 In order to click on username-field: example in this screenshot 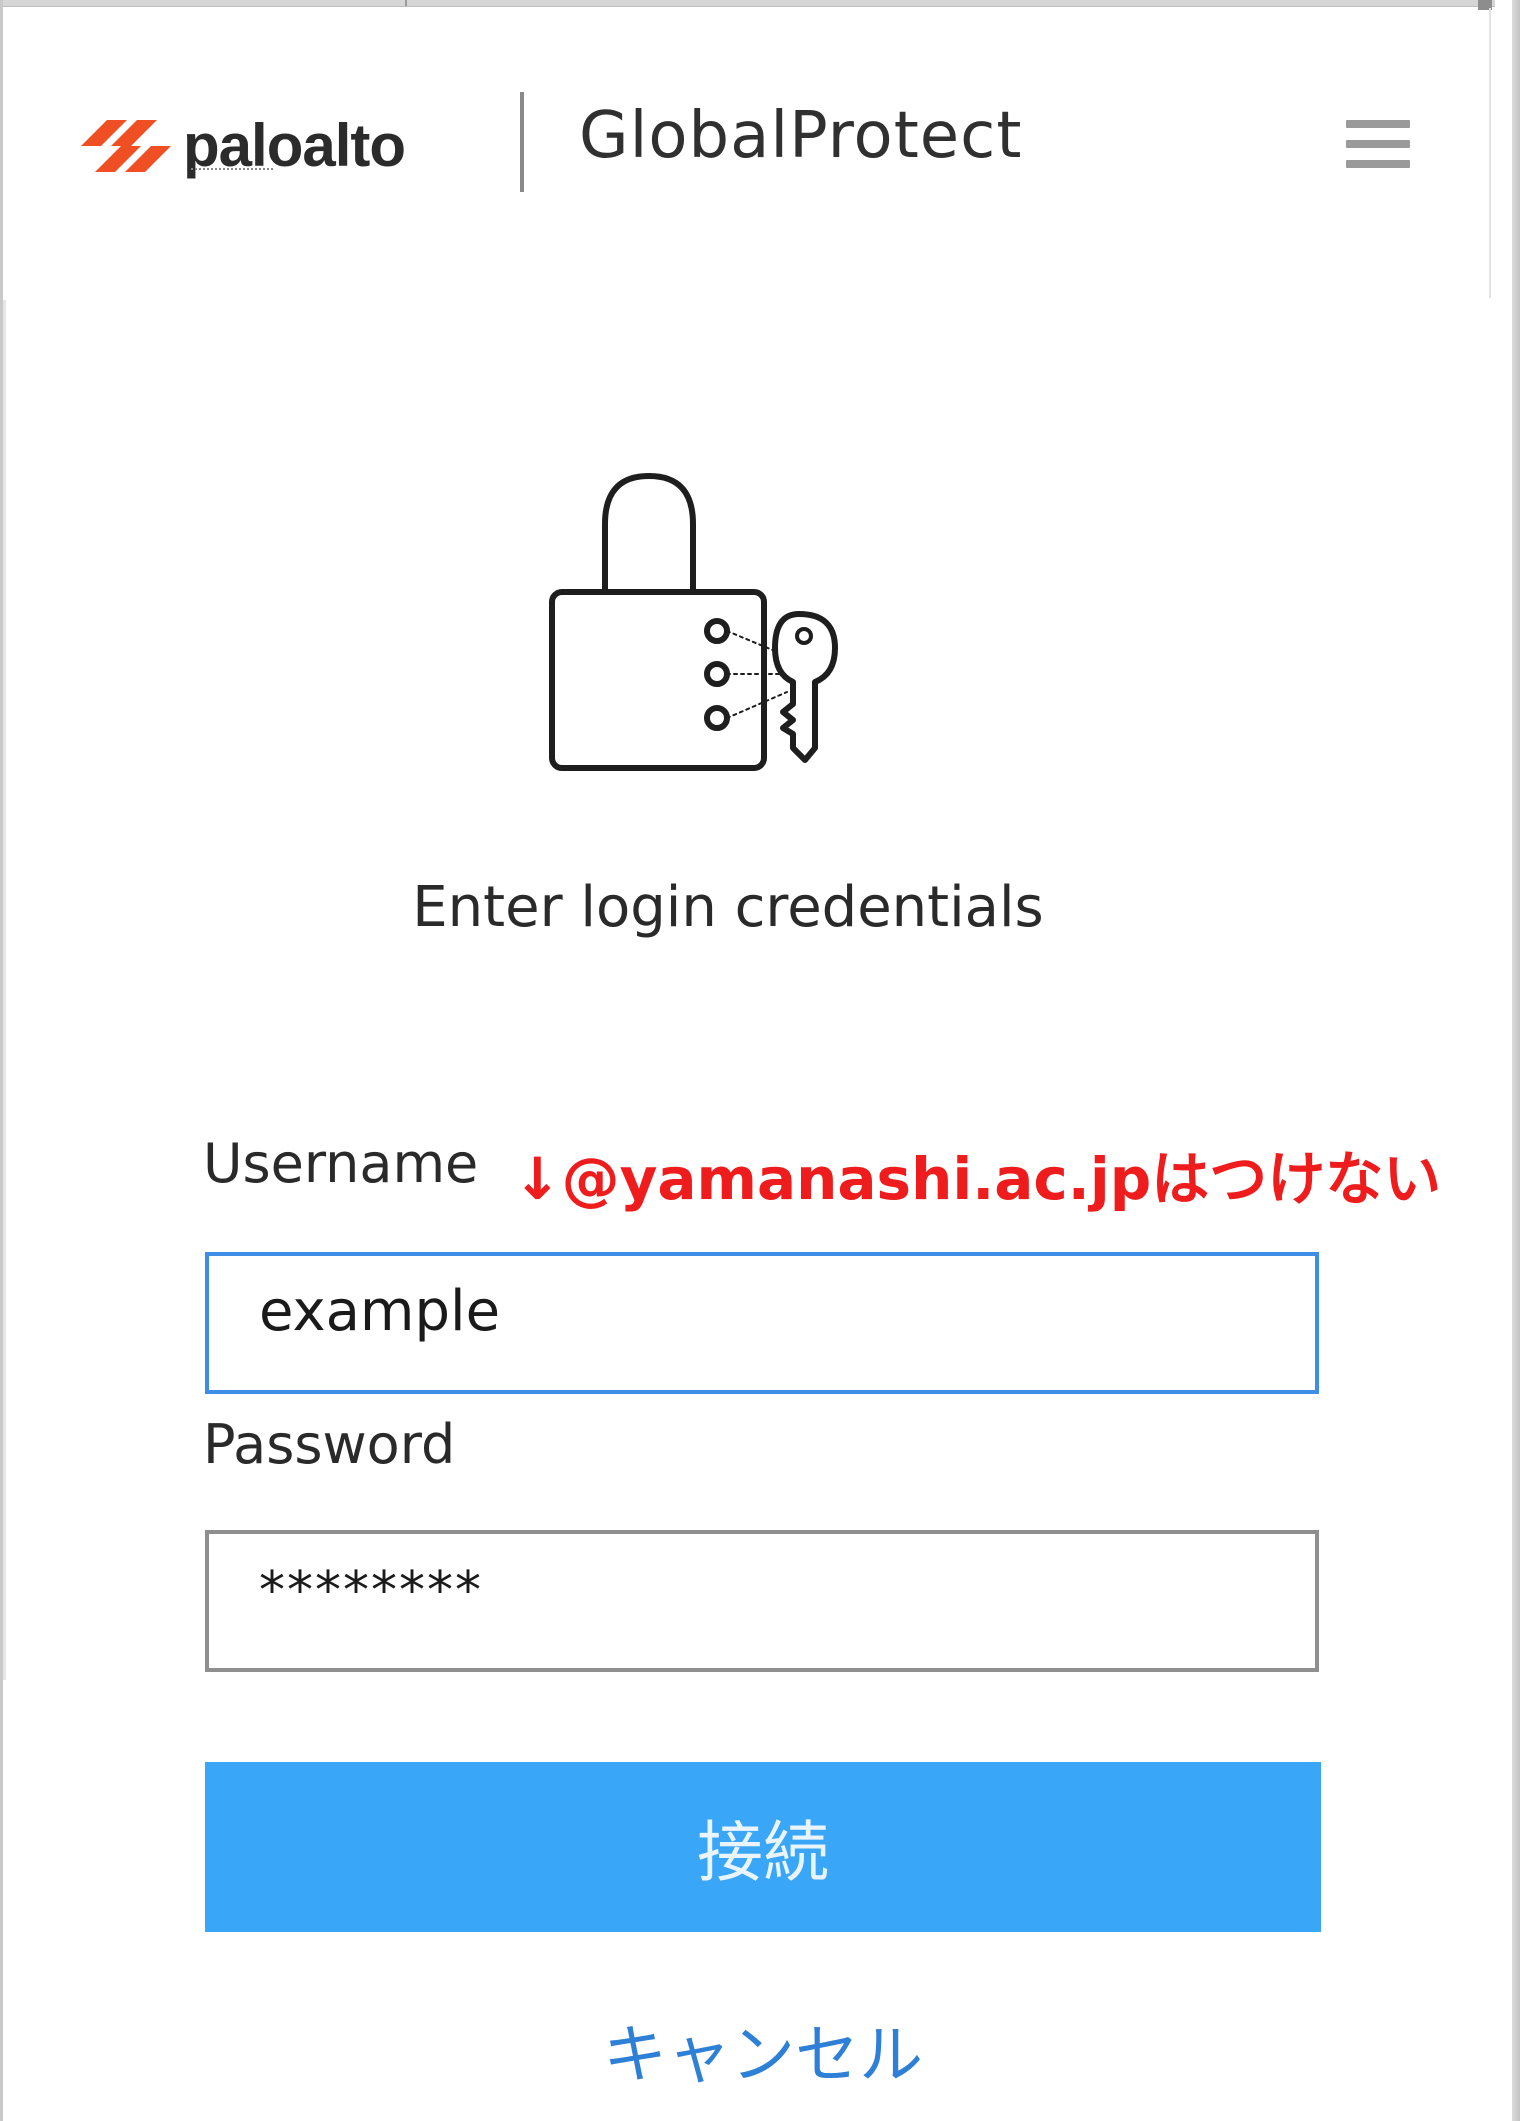, I will do `click(762, 1323)`.